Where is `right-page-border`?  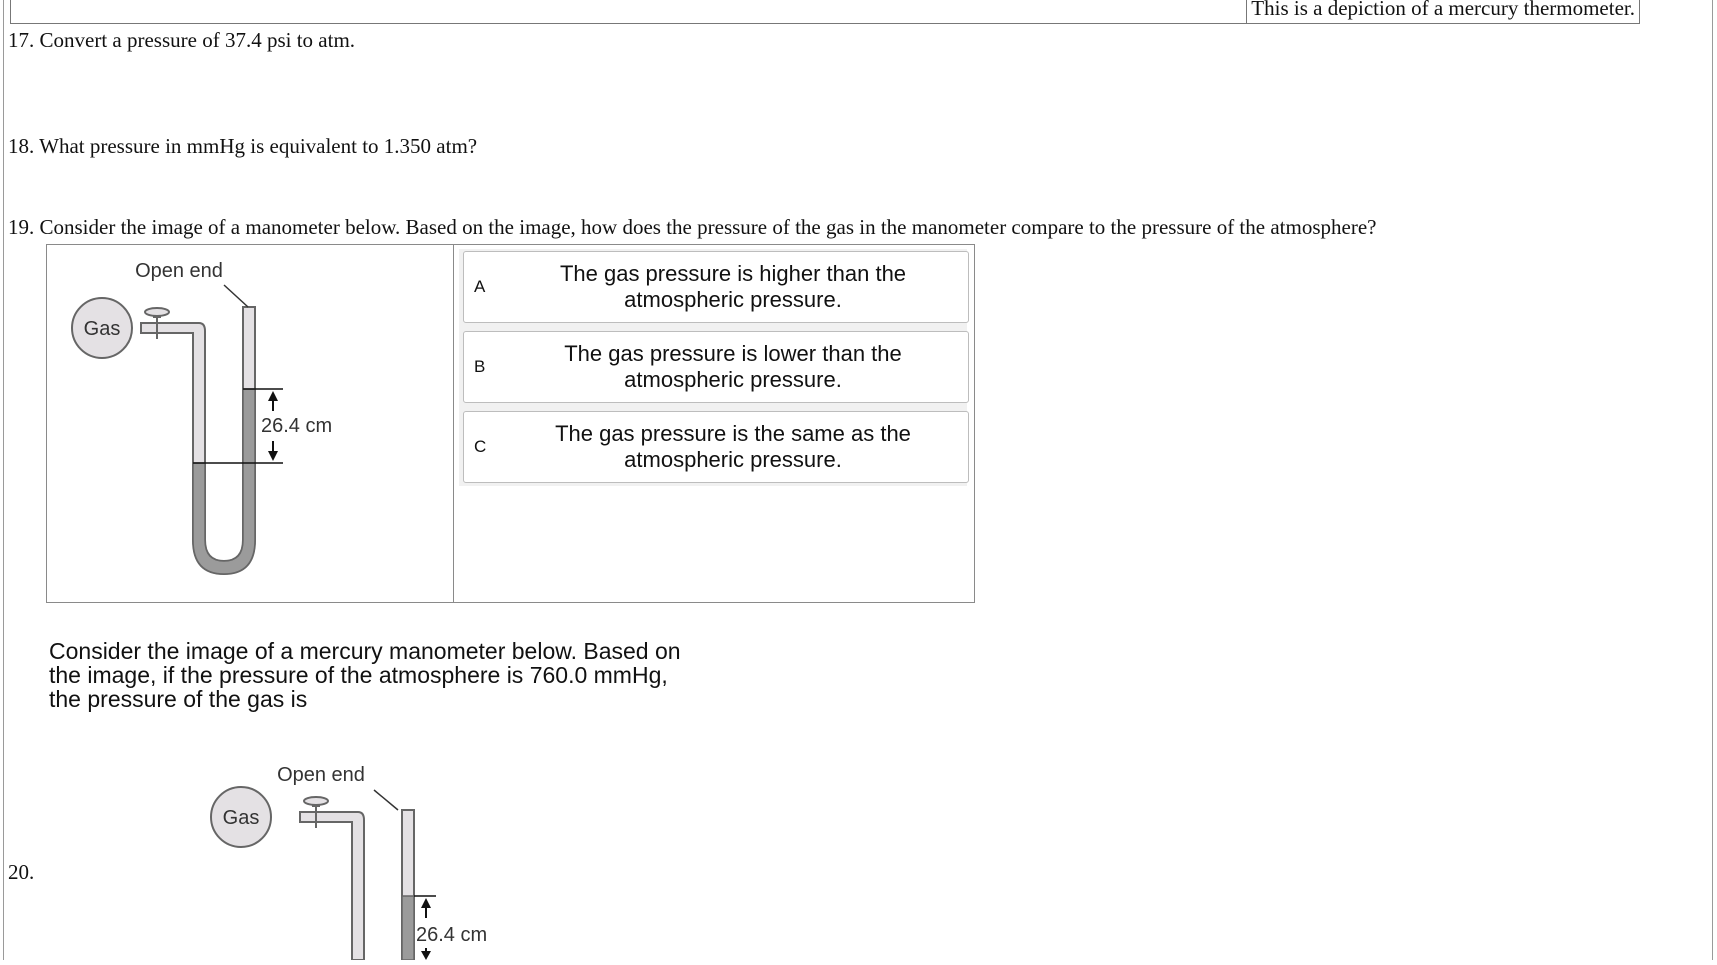 right-page-border is located at coordinates (1712, 480).